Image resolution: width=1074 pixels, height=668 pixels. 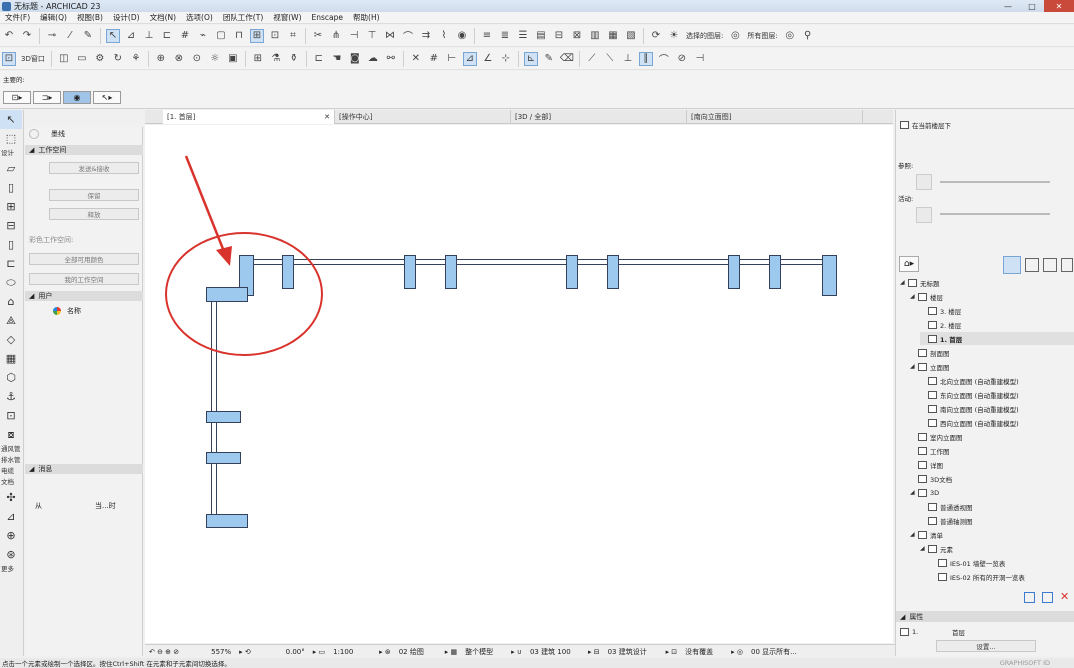 What do you see at coordinates (77, 97) in the screenshot?
I see `quick-selection-button: ◉` at bounding box center [77, 97].